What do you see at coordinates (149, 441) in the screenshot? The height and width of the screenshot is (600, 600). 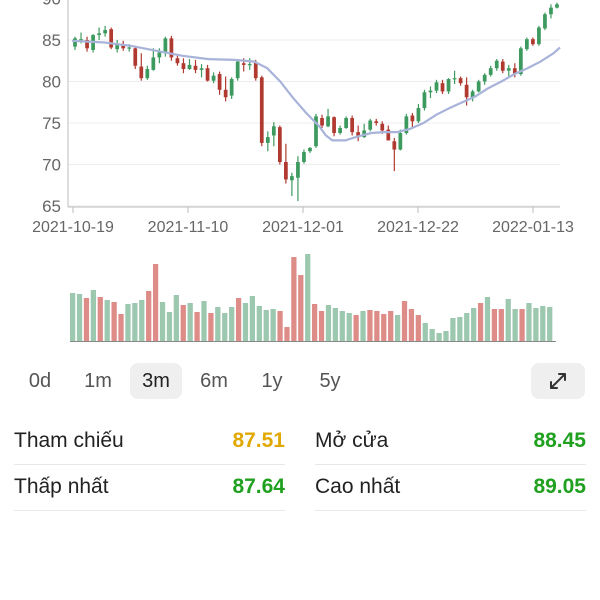 I see `stat-reference: Tham chiếu 87.51` at bounding box center [149, 441].